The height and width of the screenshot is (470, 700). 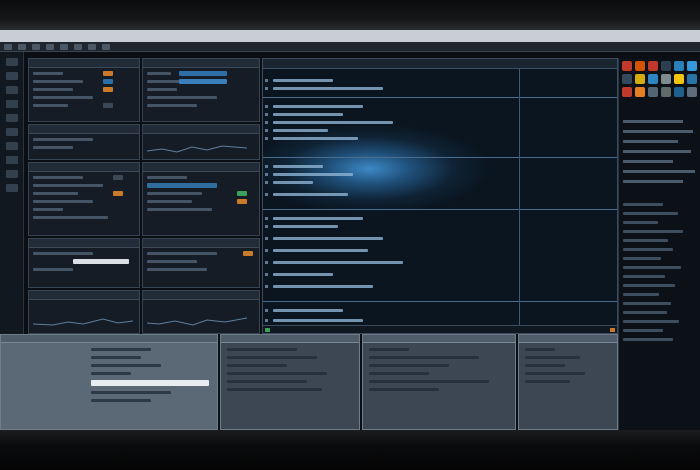 What do you see at coordinates (350, 16) in the screenshot?
I see `monitor-bezel-top` at bounding box center [350, 16].